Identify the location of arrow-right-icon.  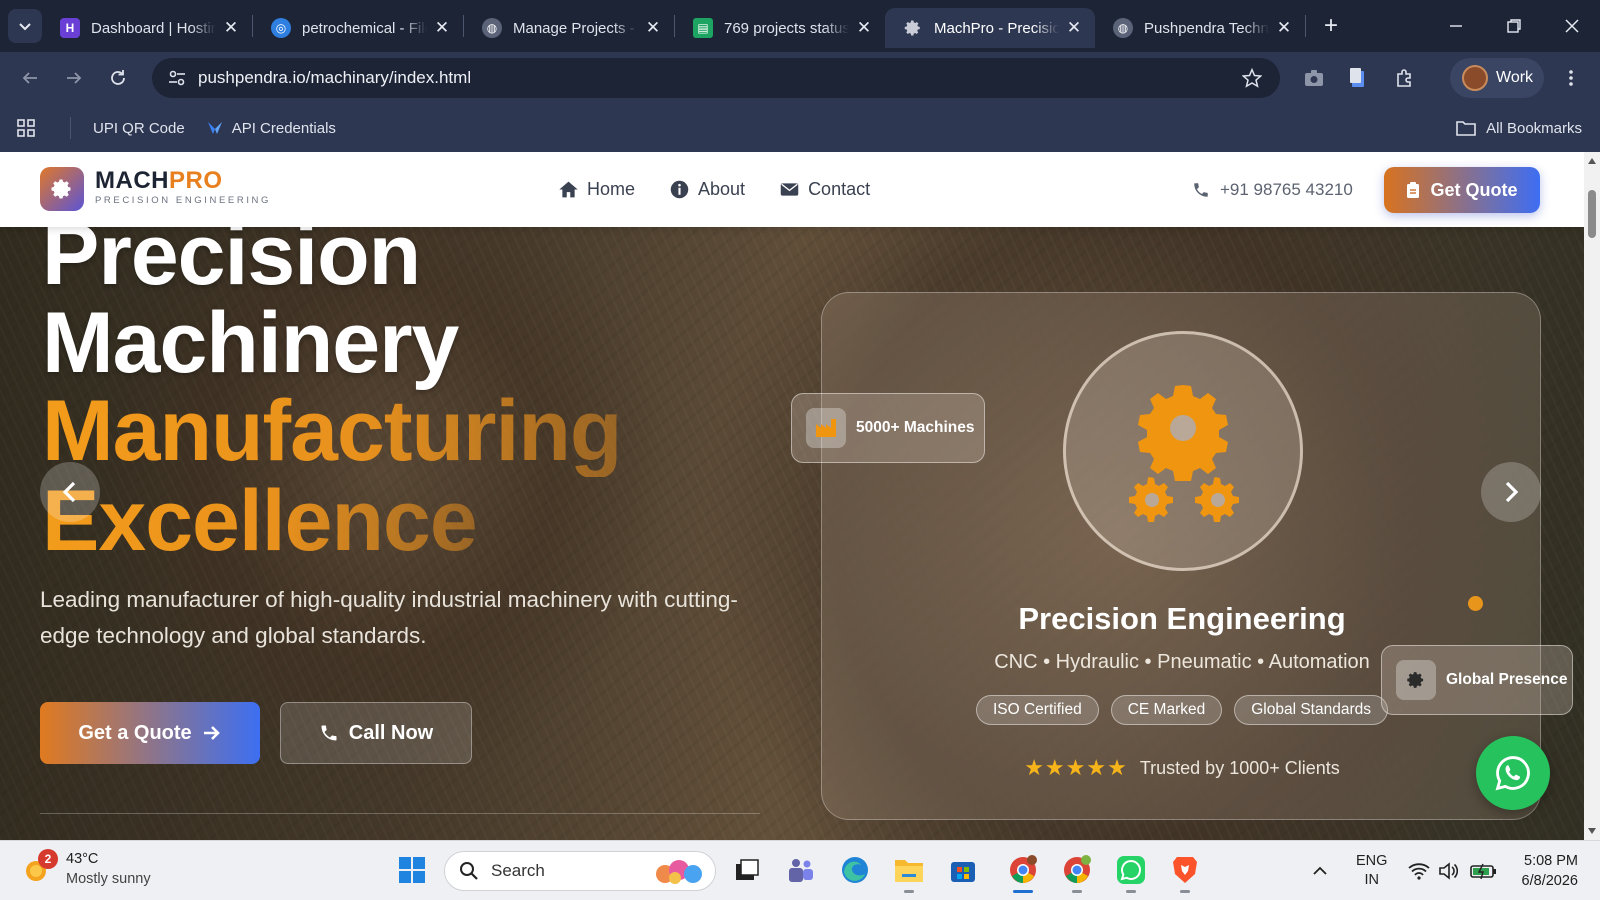
(211, 733).